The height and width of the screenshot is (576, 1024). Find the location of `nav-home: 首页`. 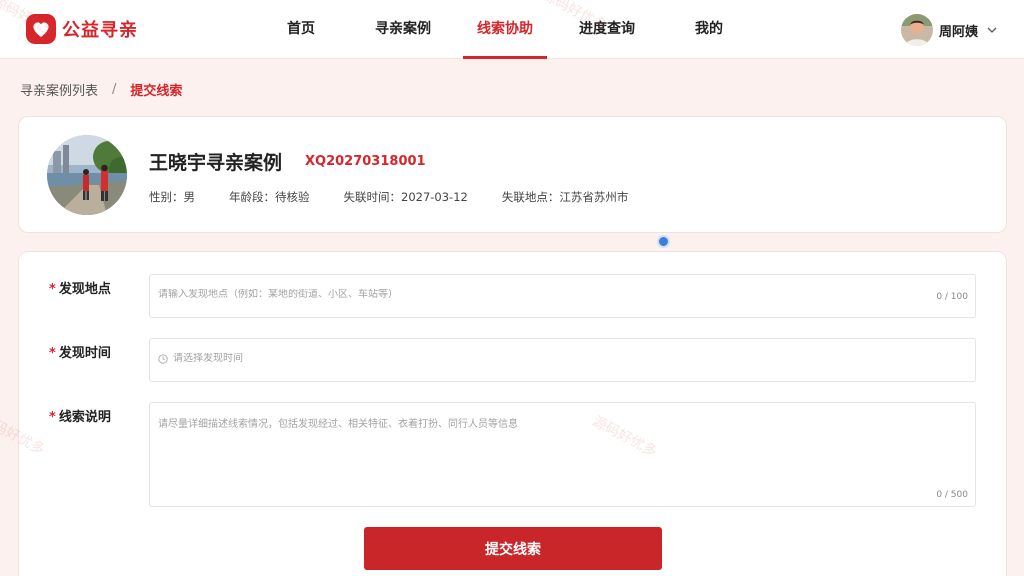

nav-home: 首页 is located at coordinates (301, 29).